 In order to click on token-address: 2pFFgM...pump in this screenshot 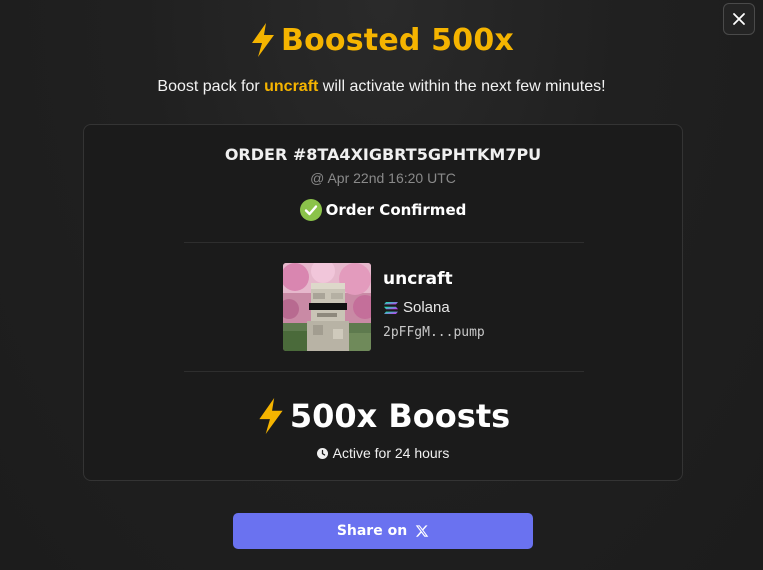, I will do `click(434, 332)`.